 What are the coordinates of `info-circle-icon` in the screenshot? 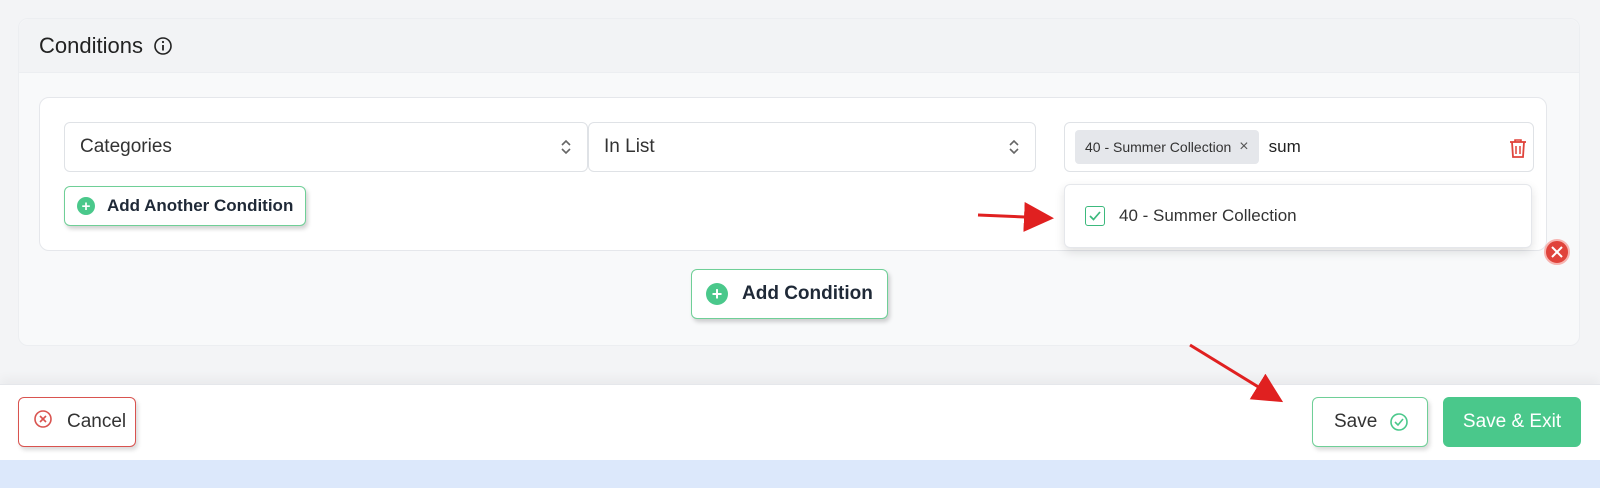 It's located at (163, 46).